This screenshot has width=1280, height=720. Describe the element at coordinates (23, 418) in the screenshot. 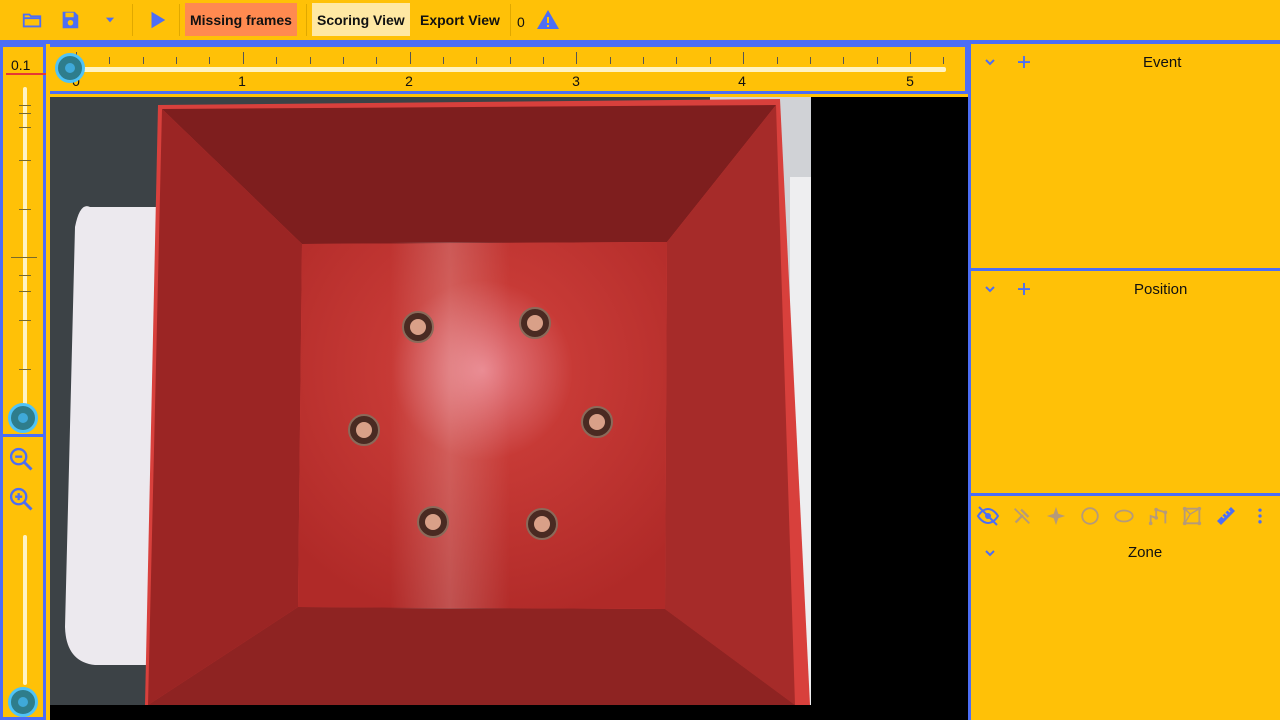

I see `speed-slider-handle` at that location.